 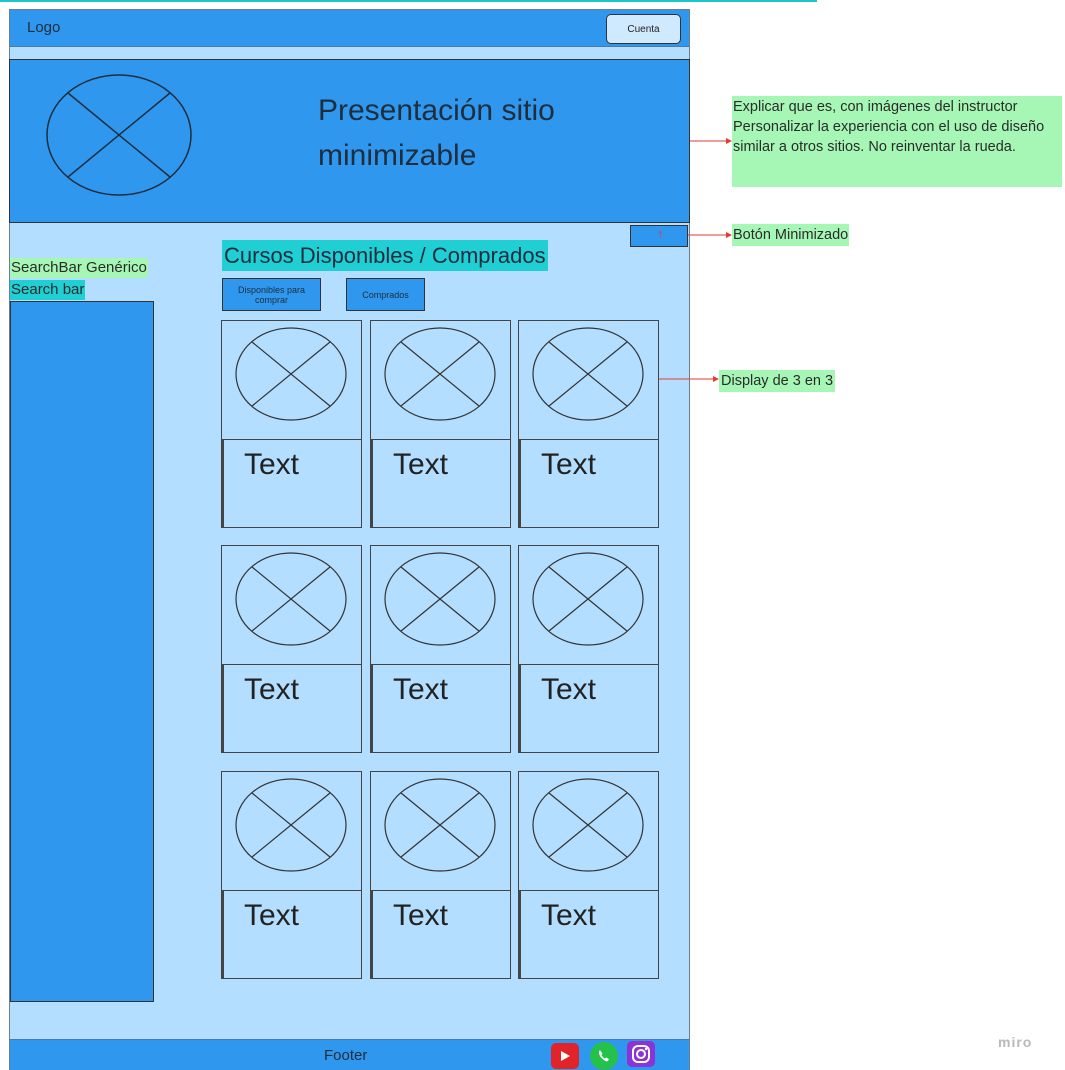 What do you see at coordinates (48, 290) in the screenshot?
I see `annotation-search-bar: Search bar` at bounding box center [48, 290].